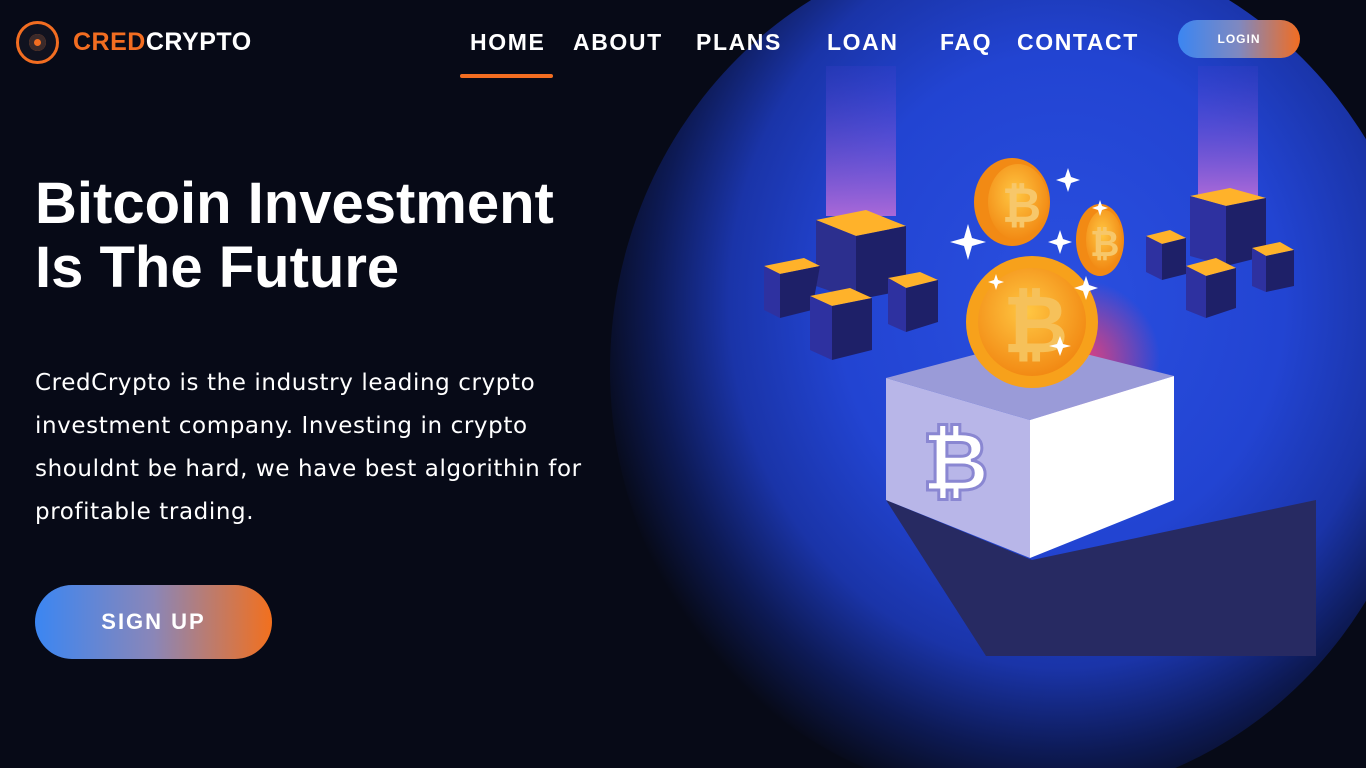 This screenshot has height=768, width=1366. I want to click on hero-title-line1: Bitcoin Investment, so click(294, 203).